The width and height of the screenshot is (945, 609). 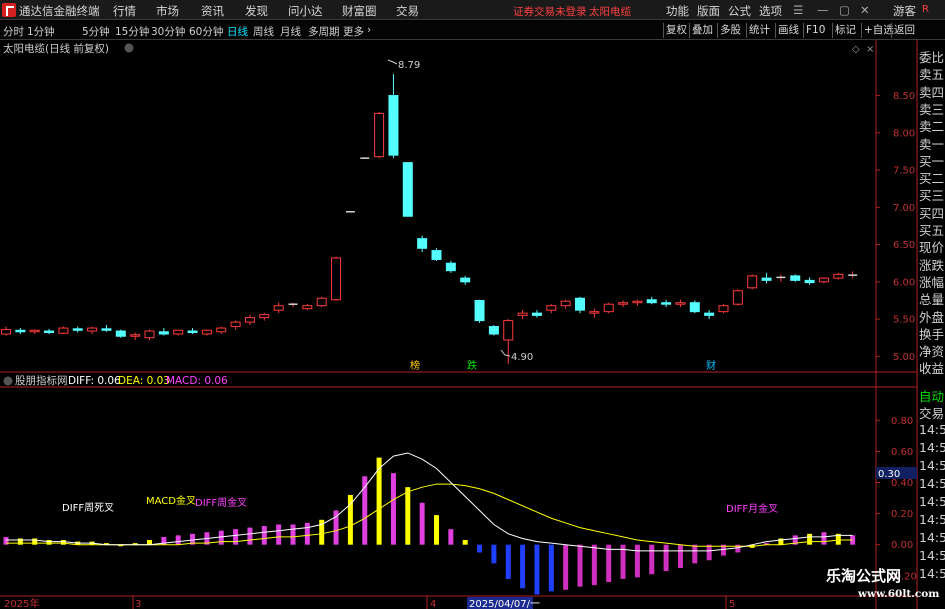 What do you see at coordinates (904, 357) in the screenshot?
I see `price-tick-label: 5.00` at bounding box center [904, 357].